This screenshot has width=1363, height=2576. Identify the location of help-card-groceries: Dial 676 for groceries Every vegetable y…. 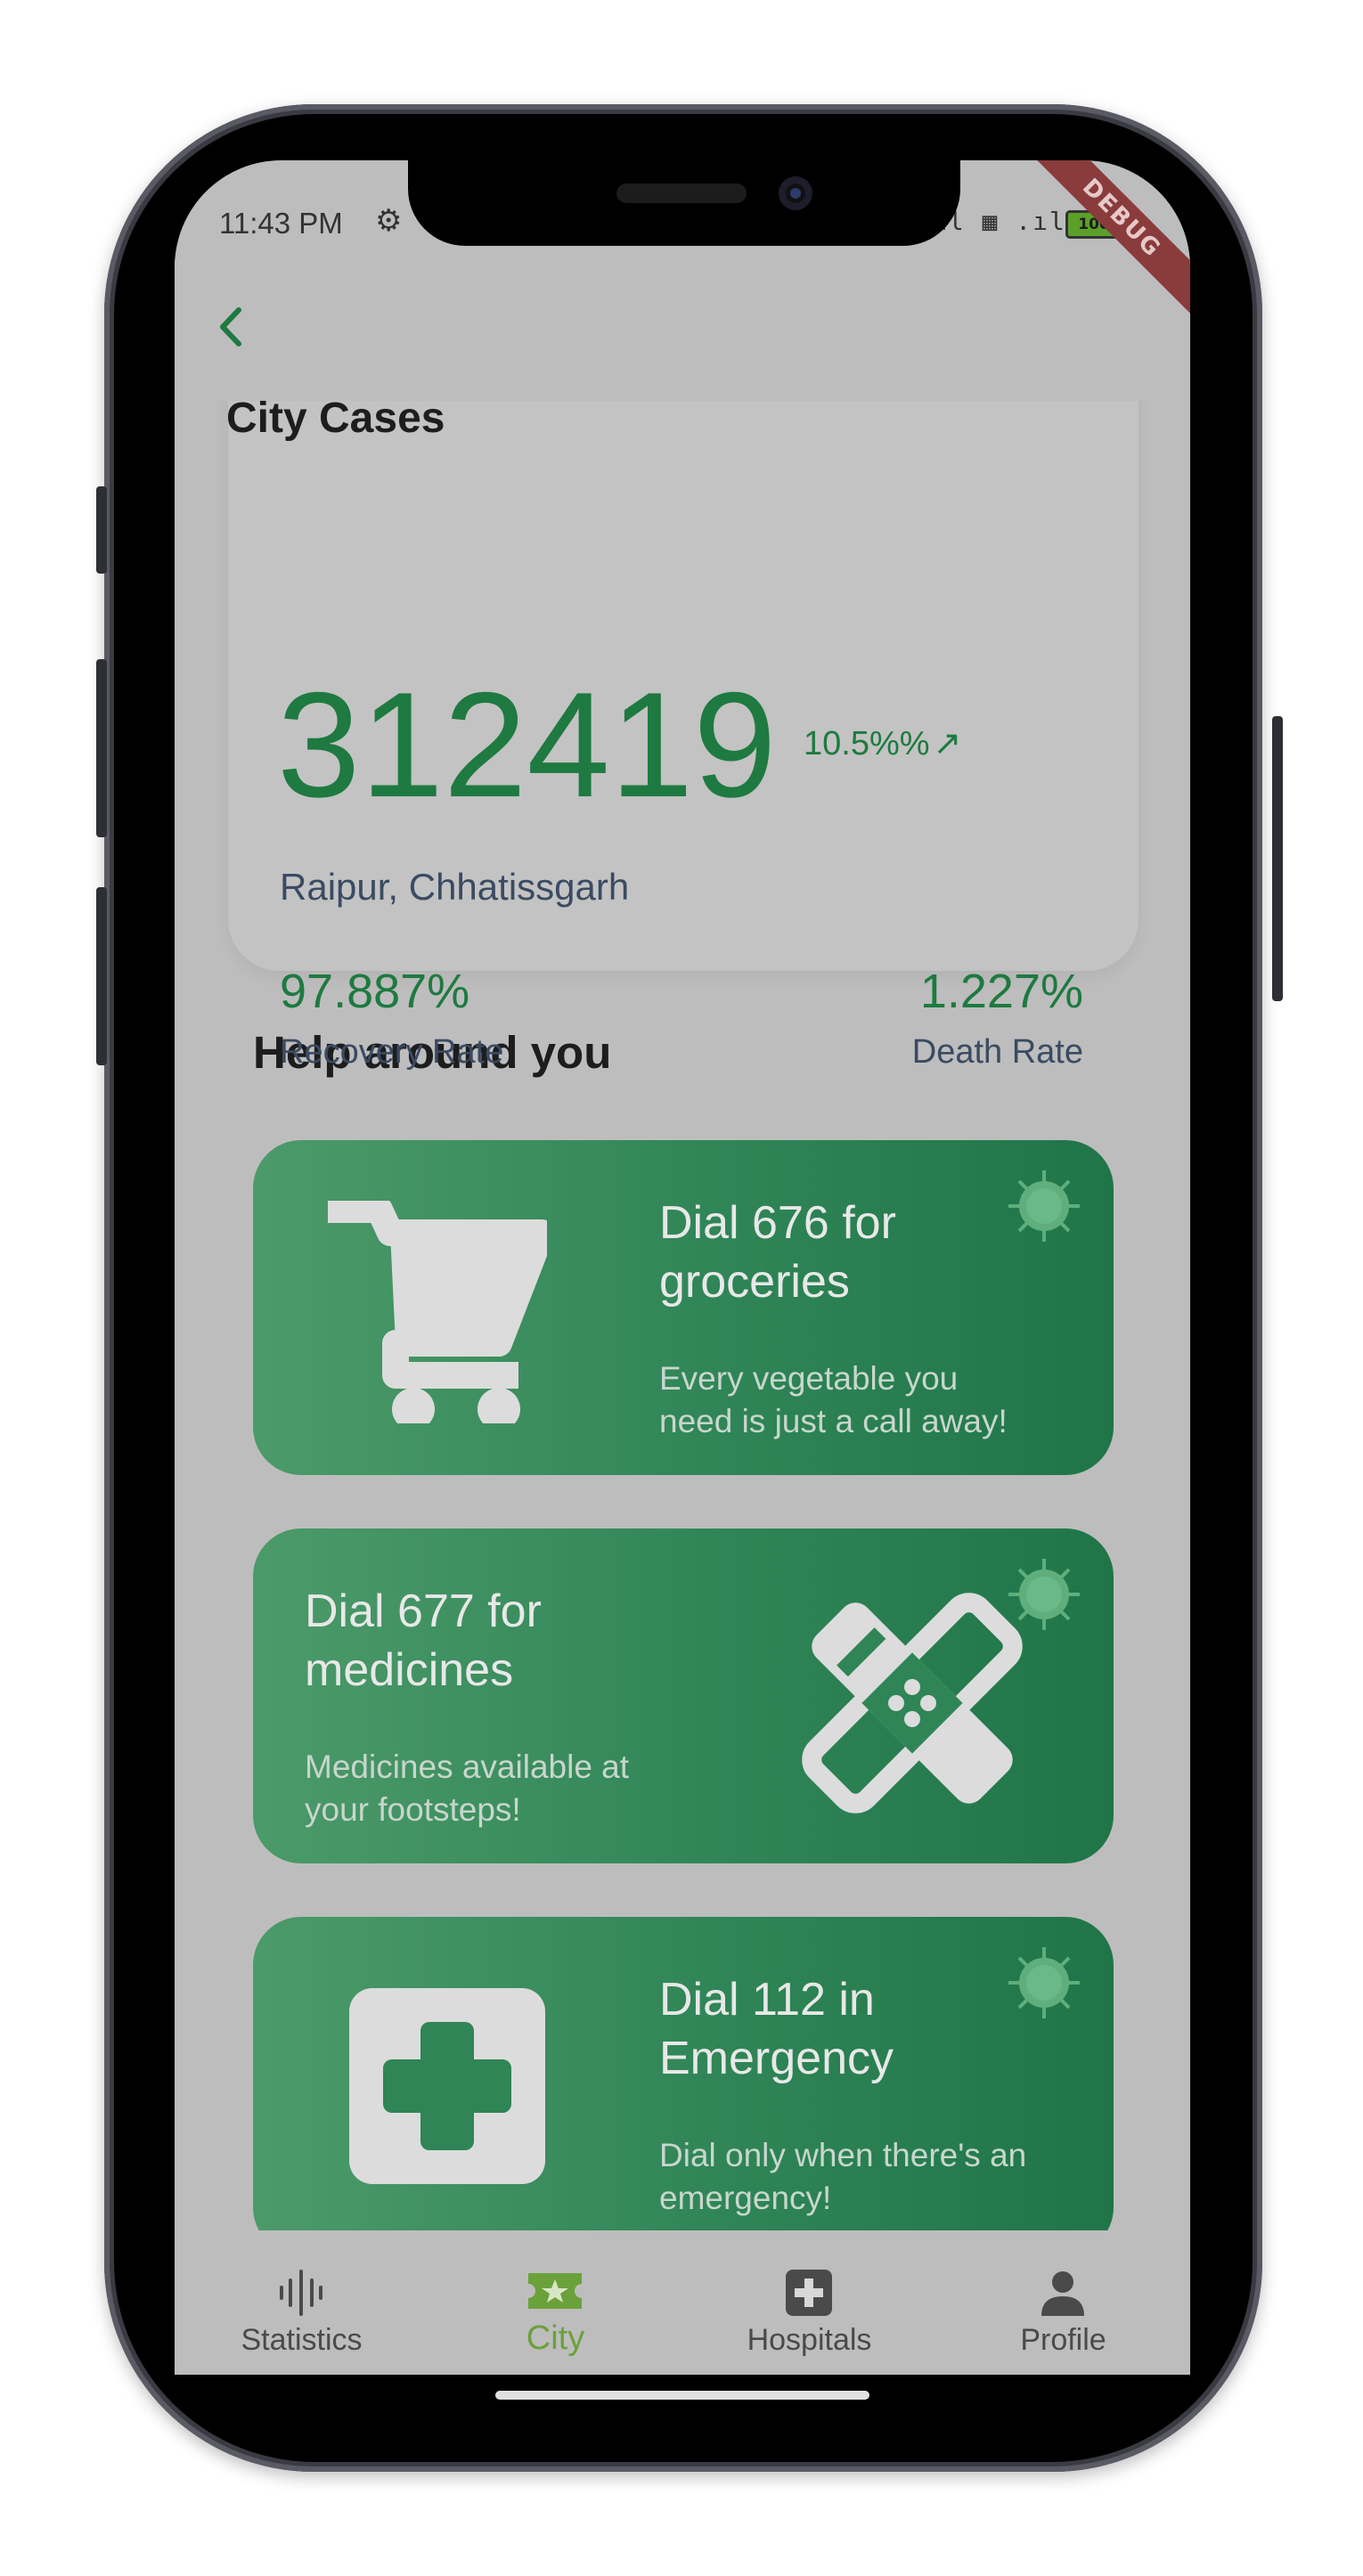
(684, 1308).